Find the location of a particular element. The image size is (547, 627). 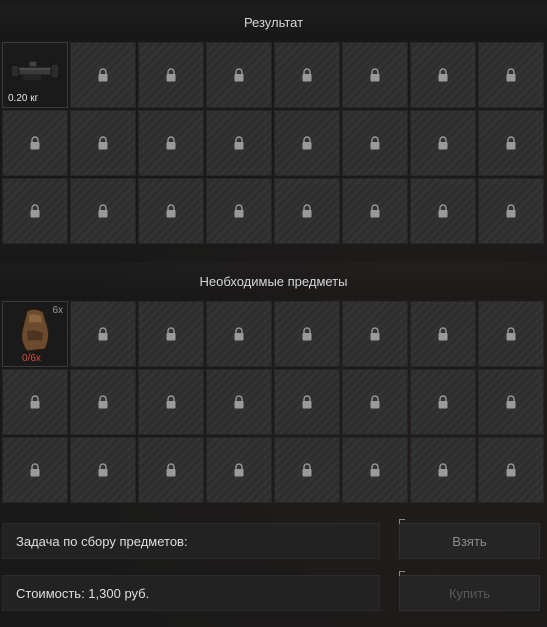

result-item-slot: 0.20 кг is located at coordinates (35, 75).